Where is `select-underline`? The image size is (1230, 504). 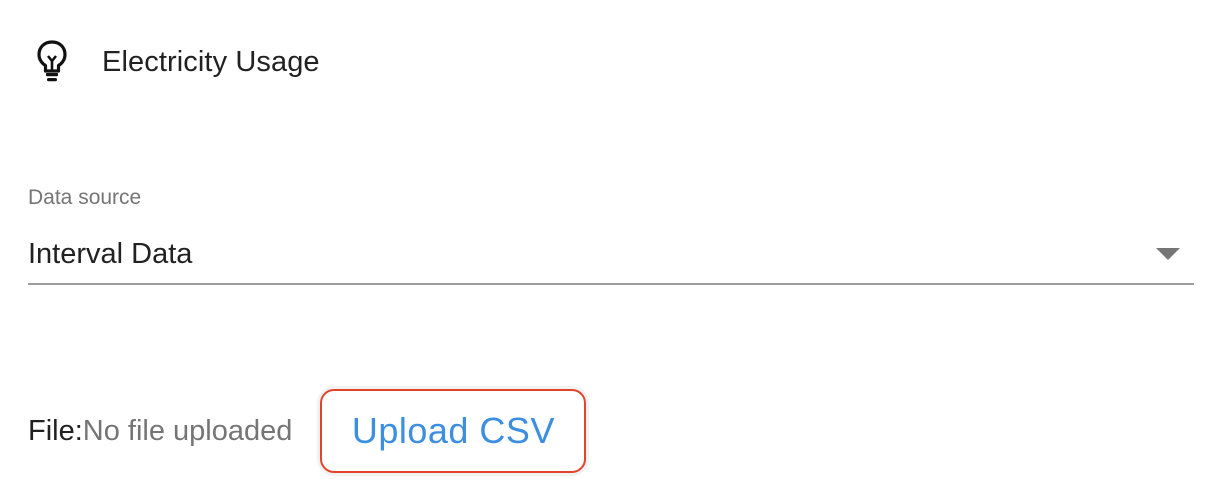 select-underline is located at coordinates (611, 284).